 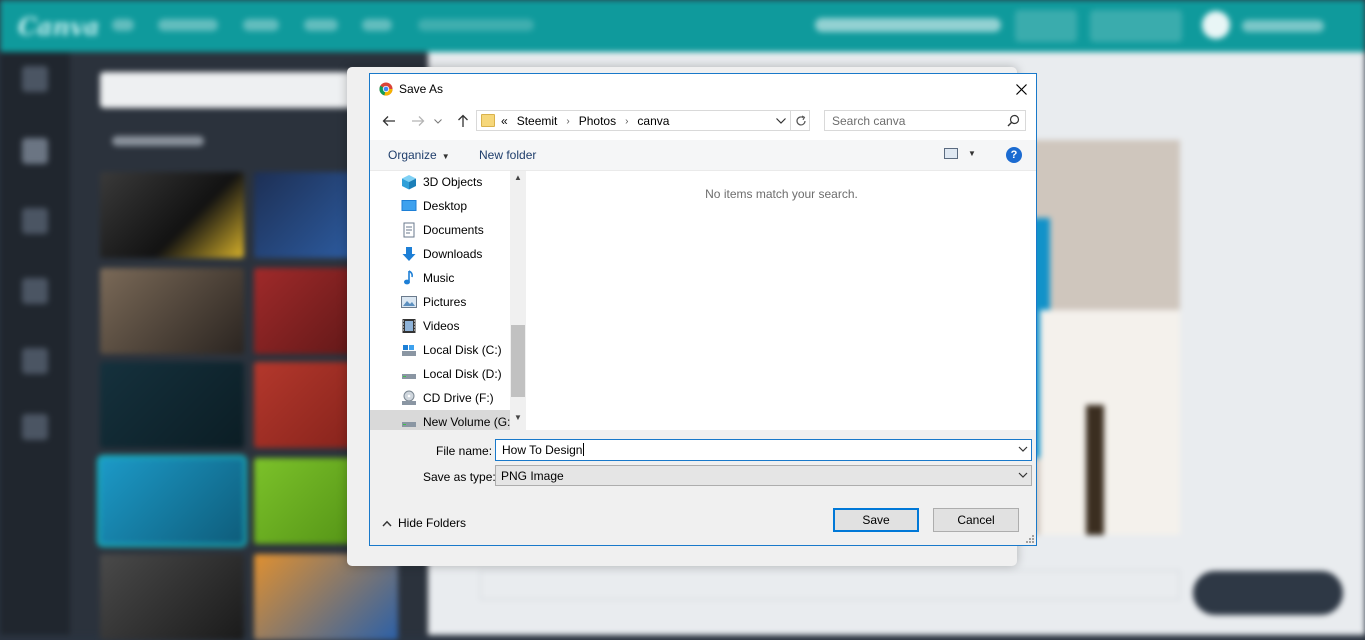 I want to click on address-dropdown, so click(x=781, y=120).